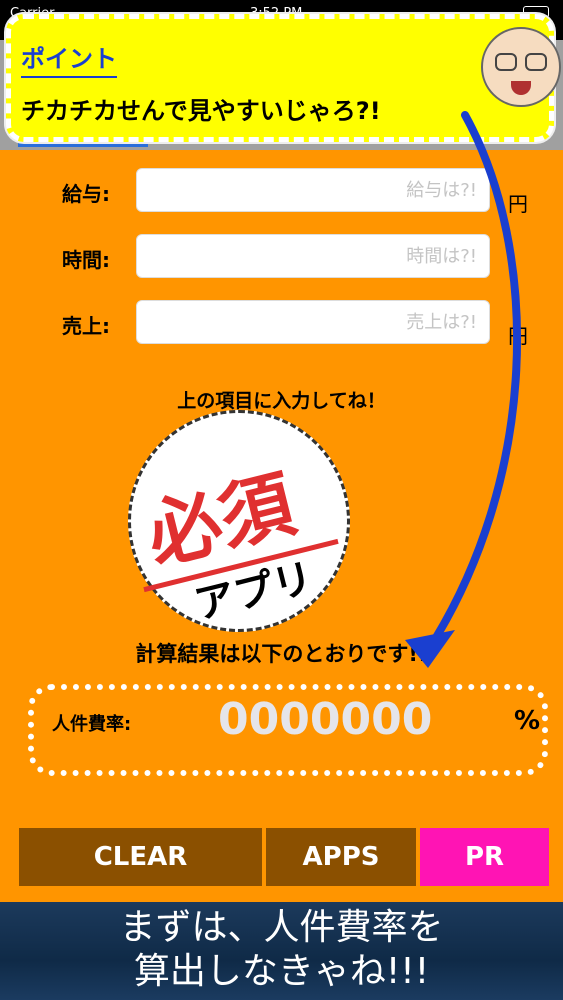 The image size is (563, 1000). I want to click on hours-input, so click(313, 256).